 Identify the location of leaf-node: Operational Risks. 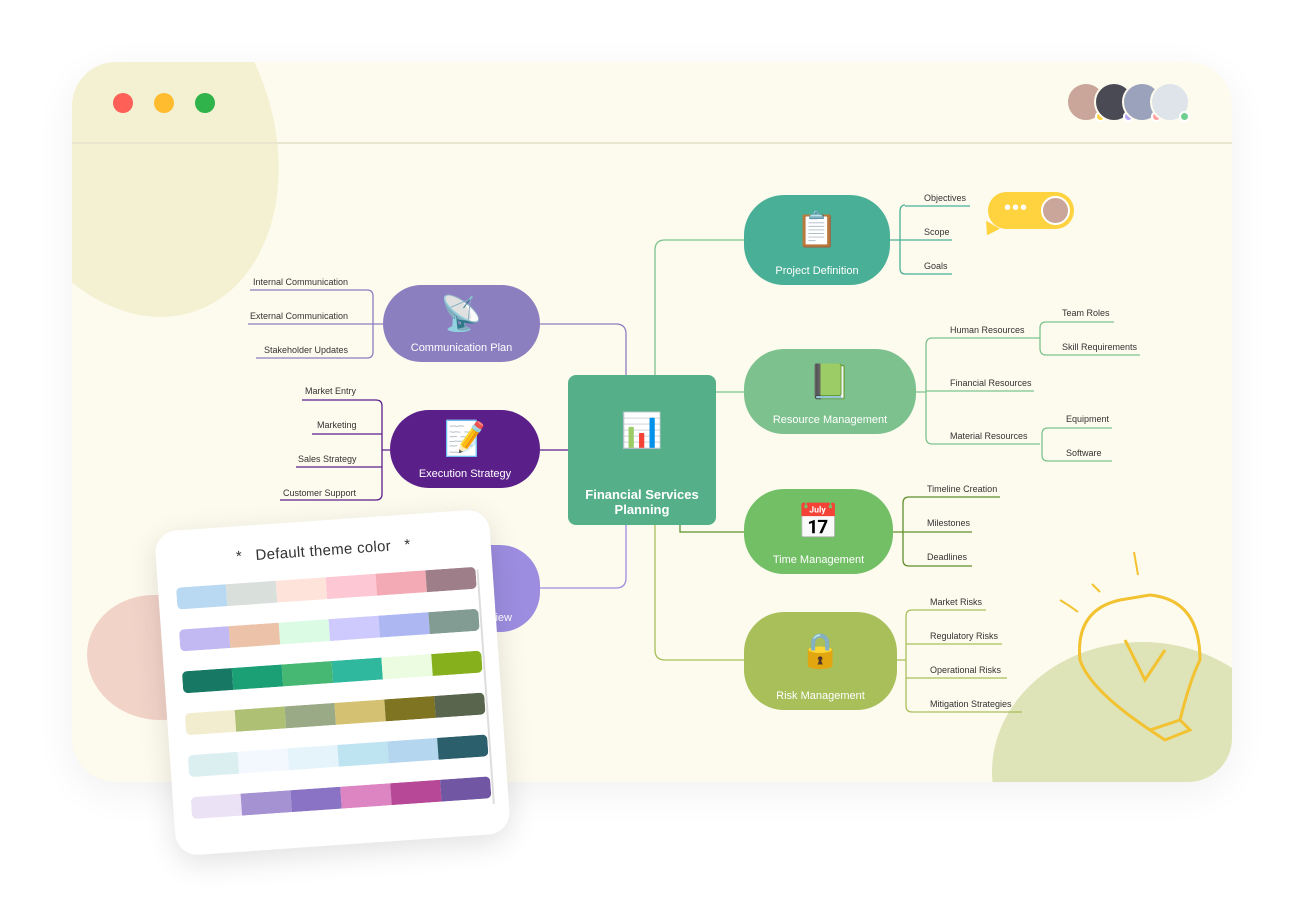
(965, 670).